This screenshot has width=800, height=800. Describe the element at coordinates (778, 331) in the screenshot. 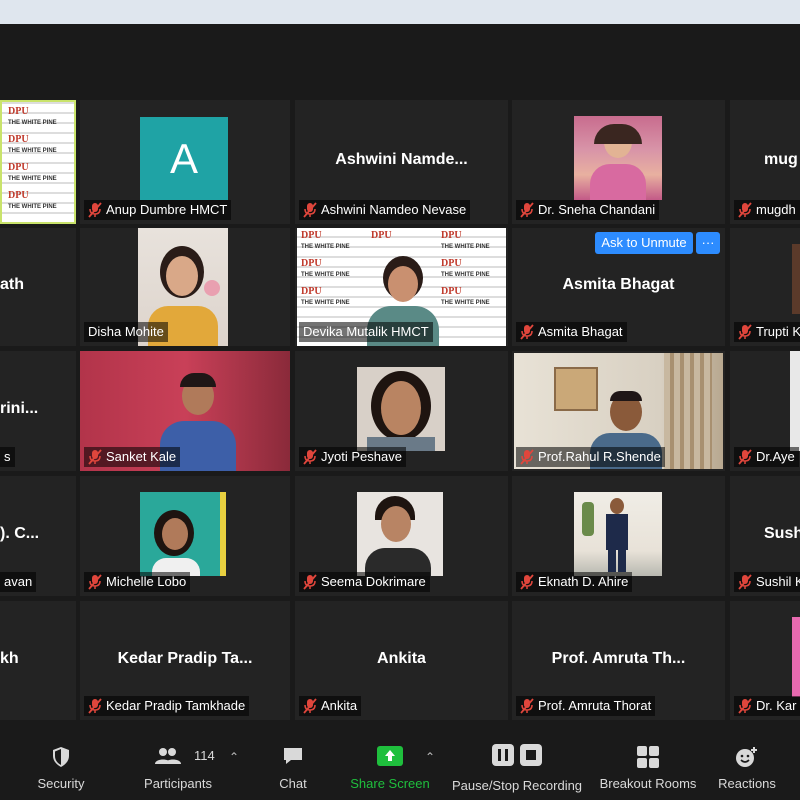

I see `participant-name: Trupti K` at that location.